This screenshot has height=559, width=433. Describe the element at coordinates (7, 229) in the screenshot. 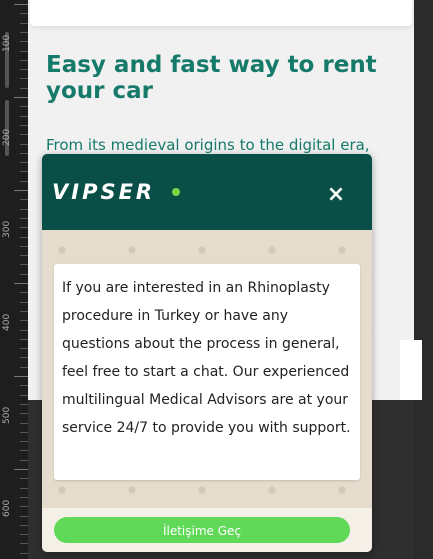

I see `ruler-label-300: 300` at that location.